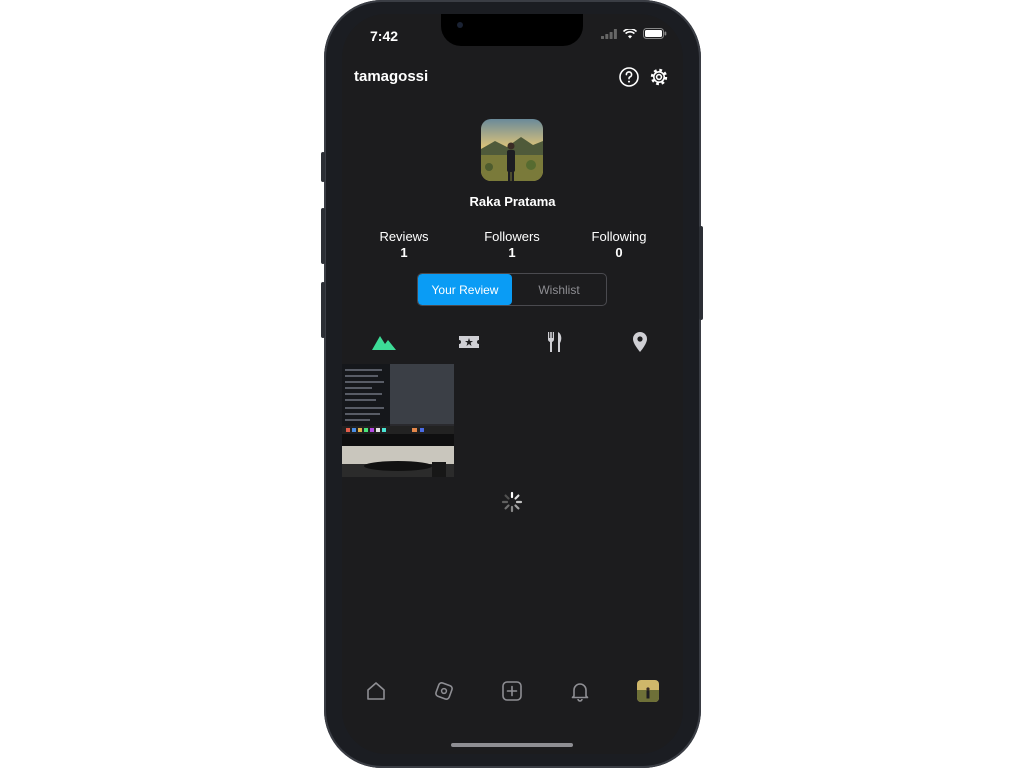 The image size is (1024, 768). Describe the element at coordinates (648, 691) in the screenshot. I see `tab-profile-avatar` at that location.